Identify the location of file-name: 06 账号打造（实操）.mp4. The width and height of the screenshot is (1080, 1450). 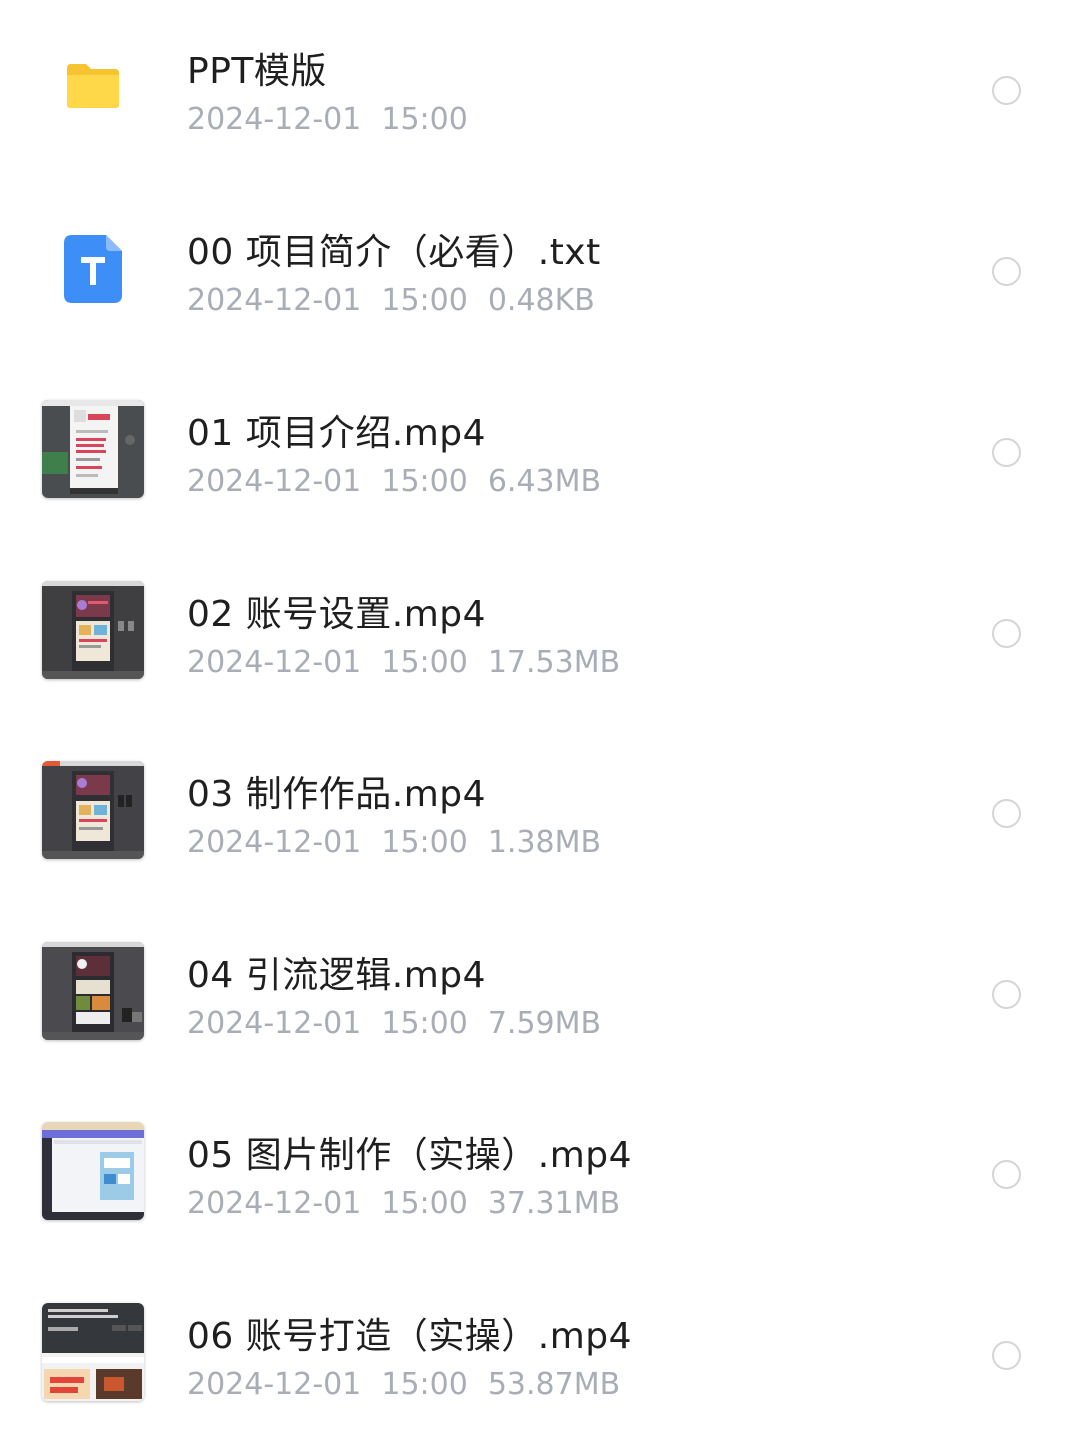
(410, 1336).